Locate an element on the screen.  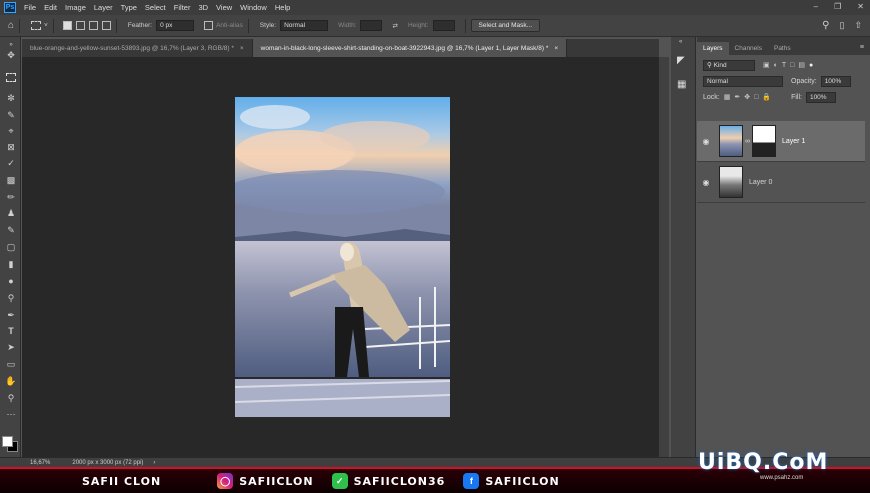
kind-filter-select: ⚲ Kind is located at coordinates (729, 65).